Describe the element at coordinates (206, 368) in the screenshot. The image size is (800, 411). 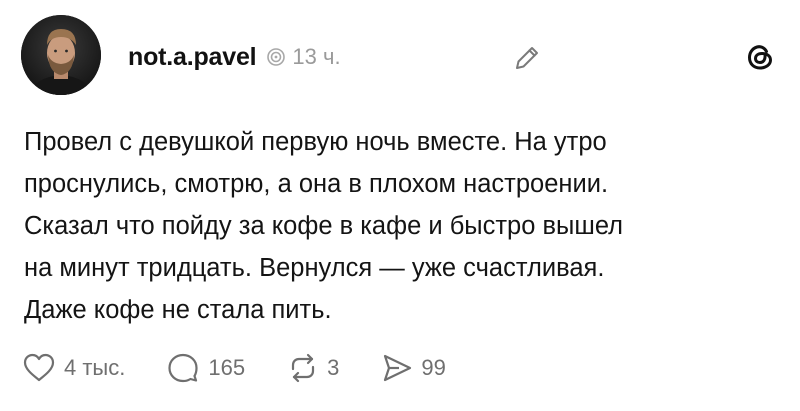
I see `reply-button: 165` at that location.